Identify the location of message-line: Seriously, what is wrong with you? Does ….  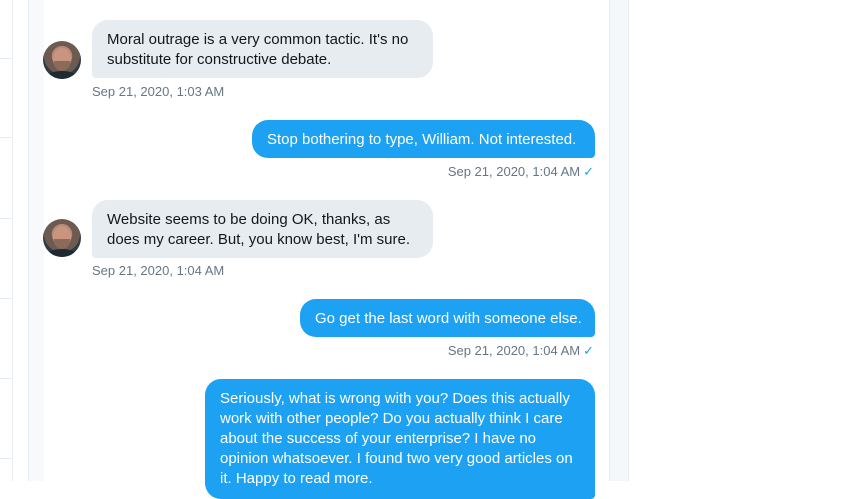
(395, 398).